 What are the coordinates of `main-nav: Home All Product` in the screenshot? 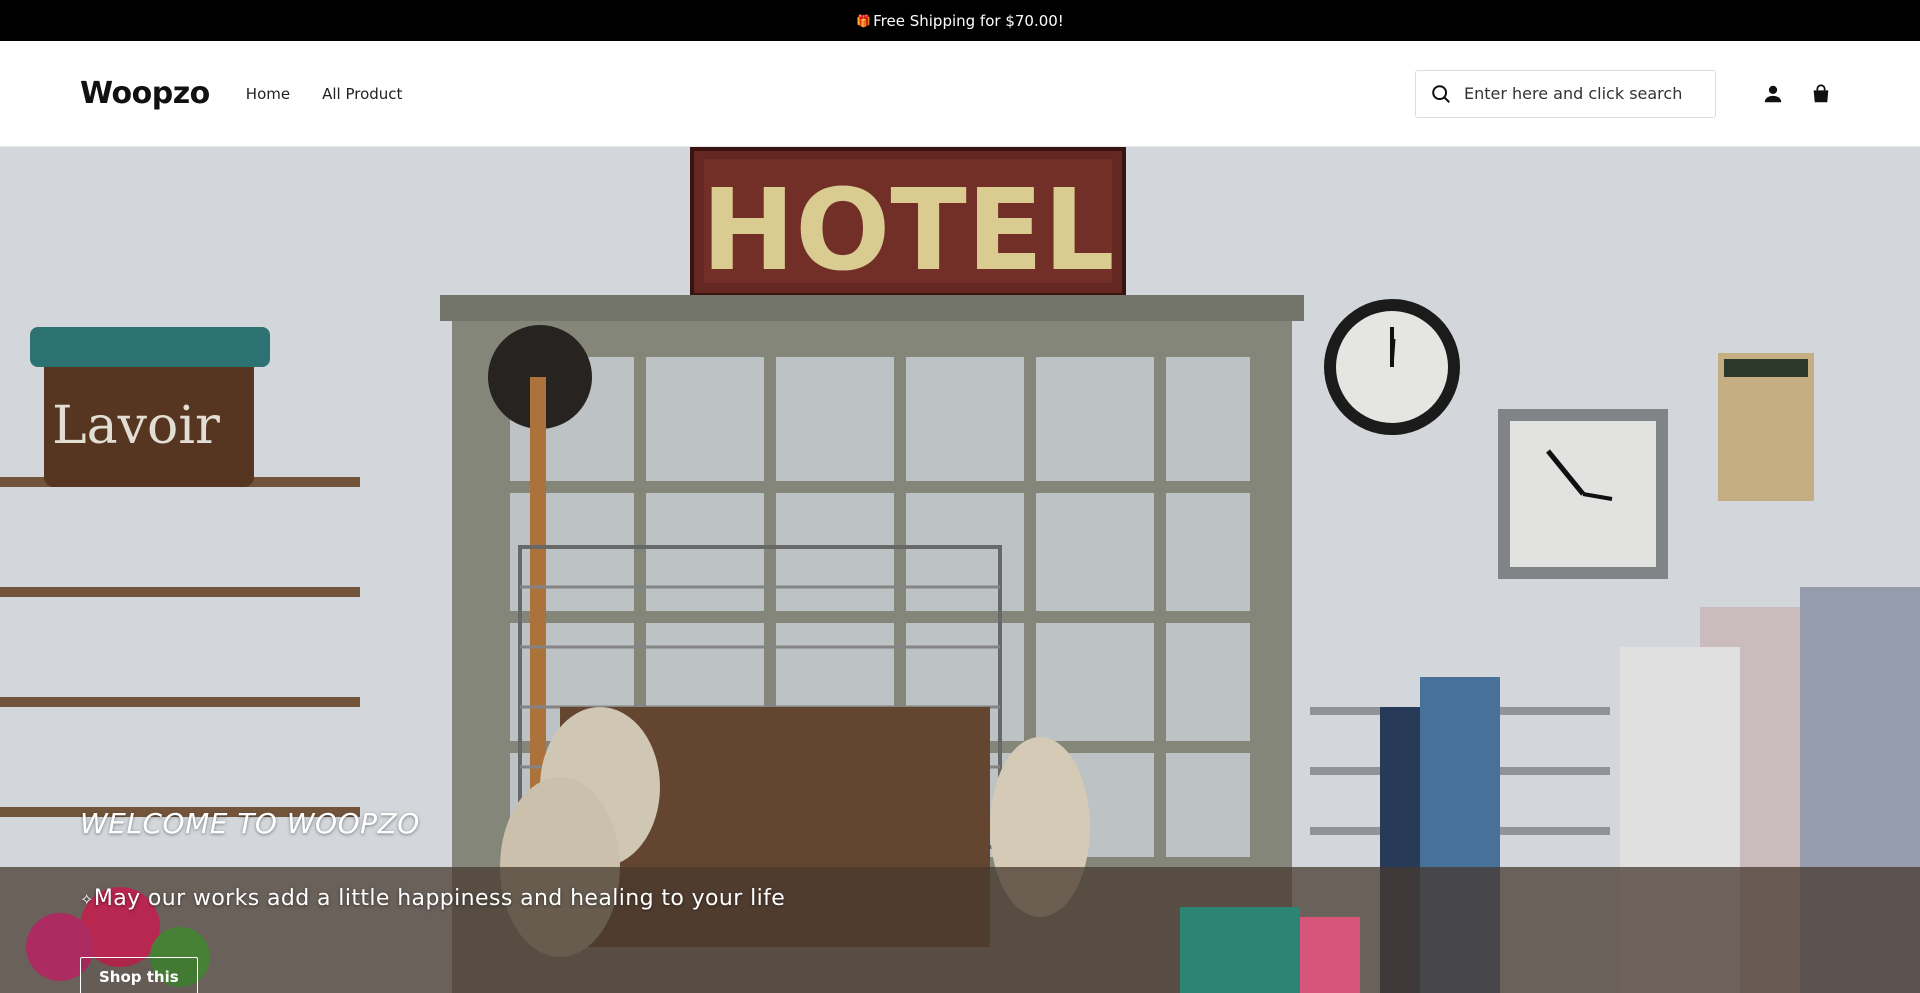 It's located at (324, 94).